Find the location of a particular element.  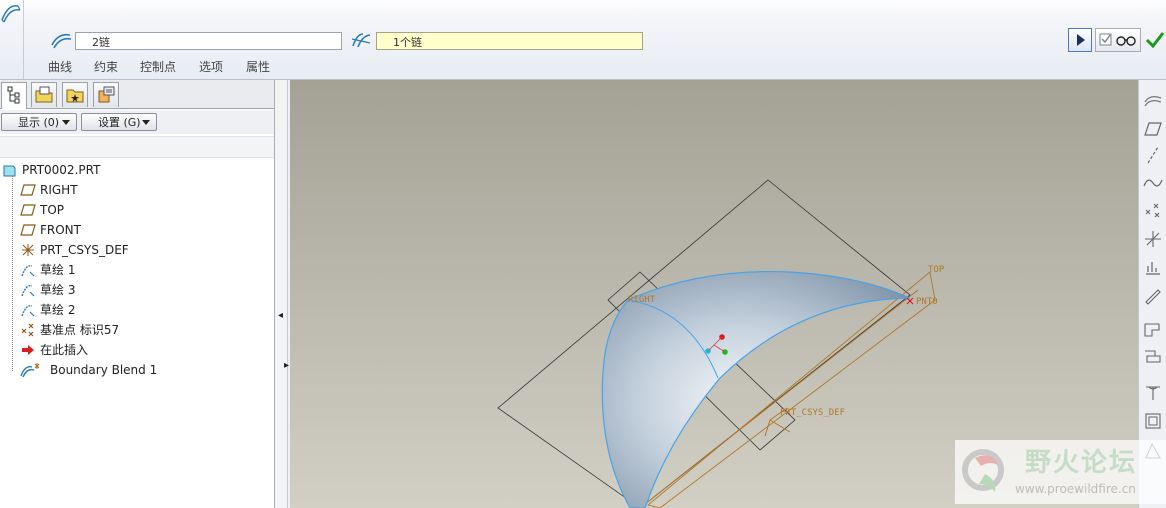

forum-watermark: 野火论坛 www.proewildfire.cn is located at coordinates (1060, 472).